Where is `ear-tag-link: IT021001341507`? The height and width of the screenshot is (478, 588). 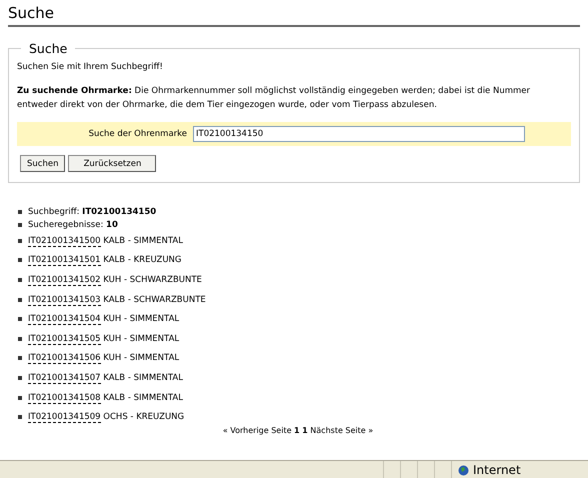 ear-tag-link: IT021001341507 is located at coordinates (64, 378).